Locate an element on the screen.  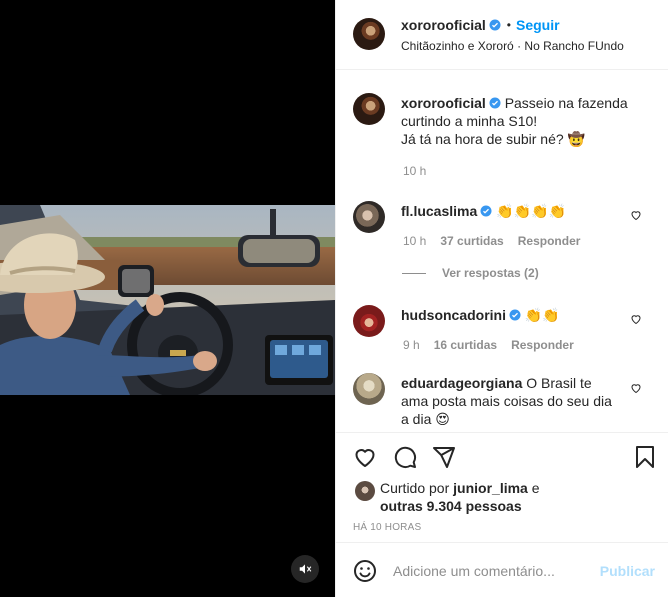
add-comment-bar: Publicar is located at coordinates (502, 569).